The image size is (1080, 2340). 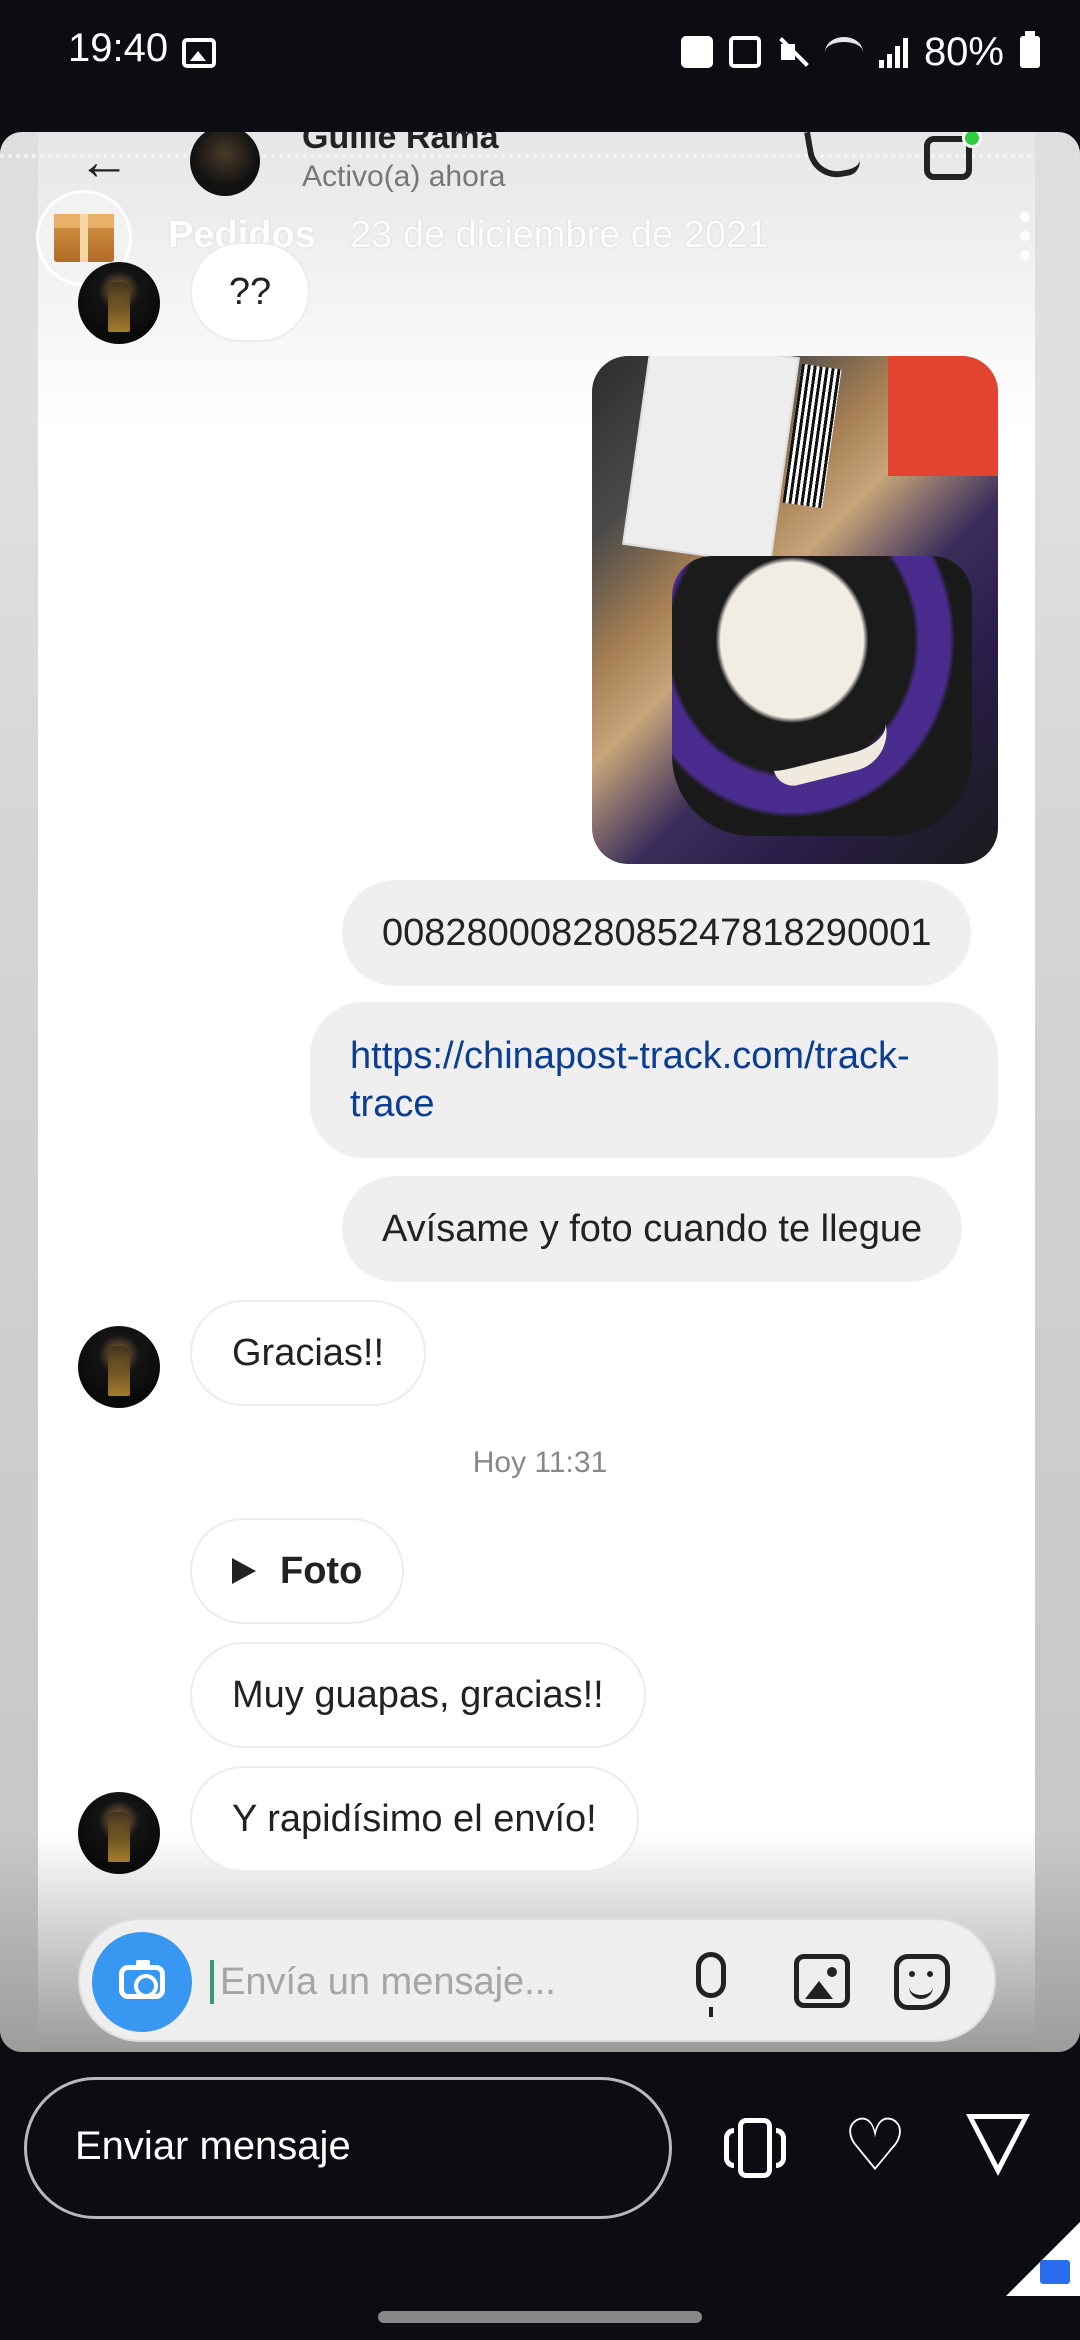 I want to click on tracking-link-bubble: https://chinapost-track.com/track-trace, so click(x=654, y=1080).